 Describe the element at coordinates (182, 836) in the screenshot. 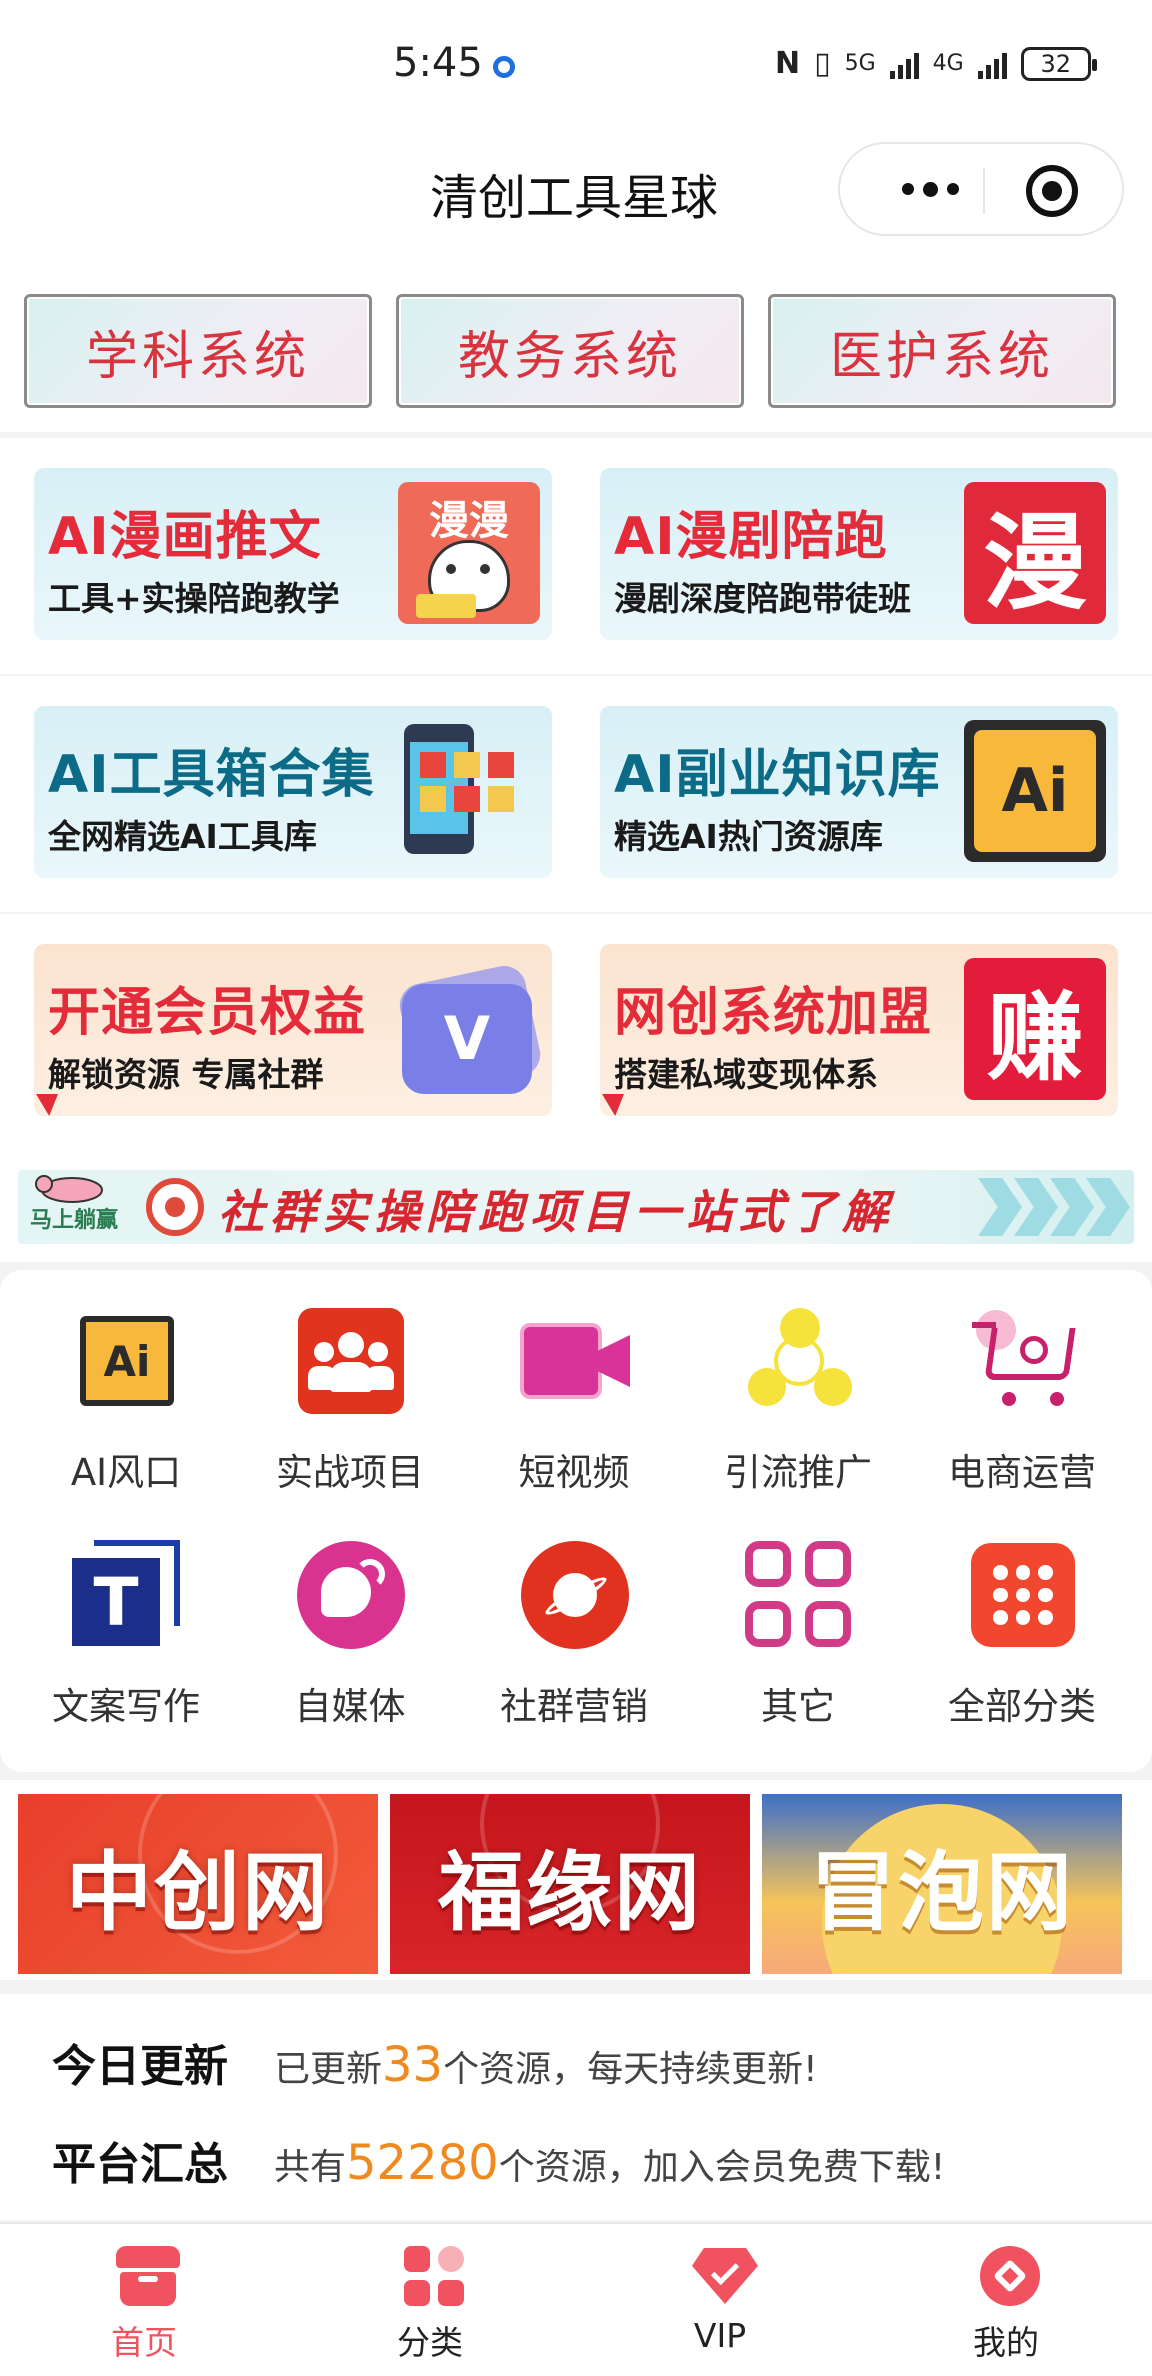

I see `card-subtitle: 全网精选AI工具库` at that location.